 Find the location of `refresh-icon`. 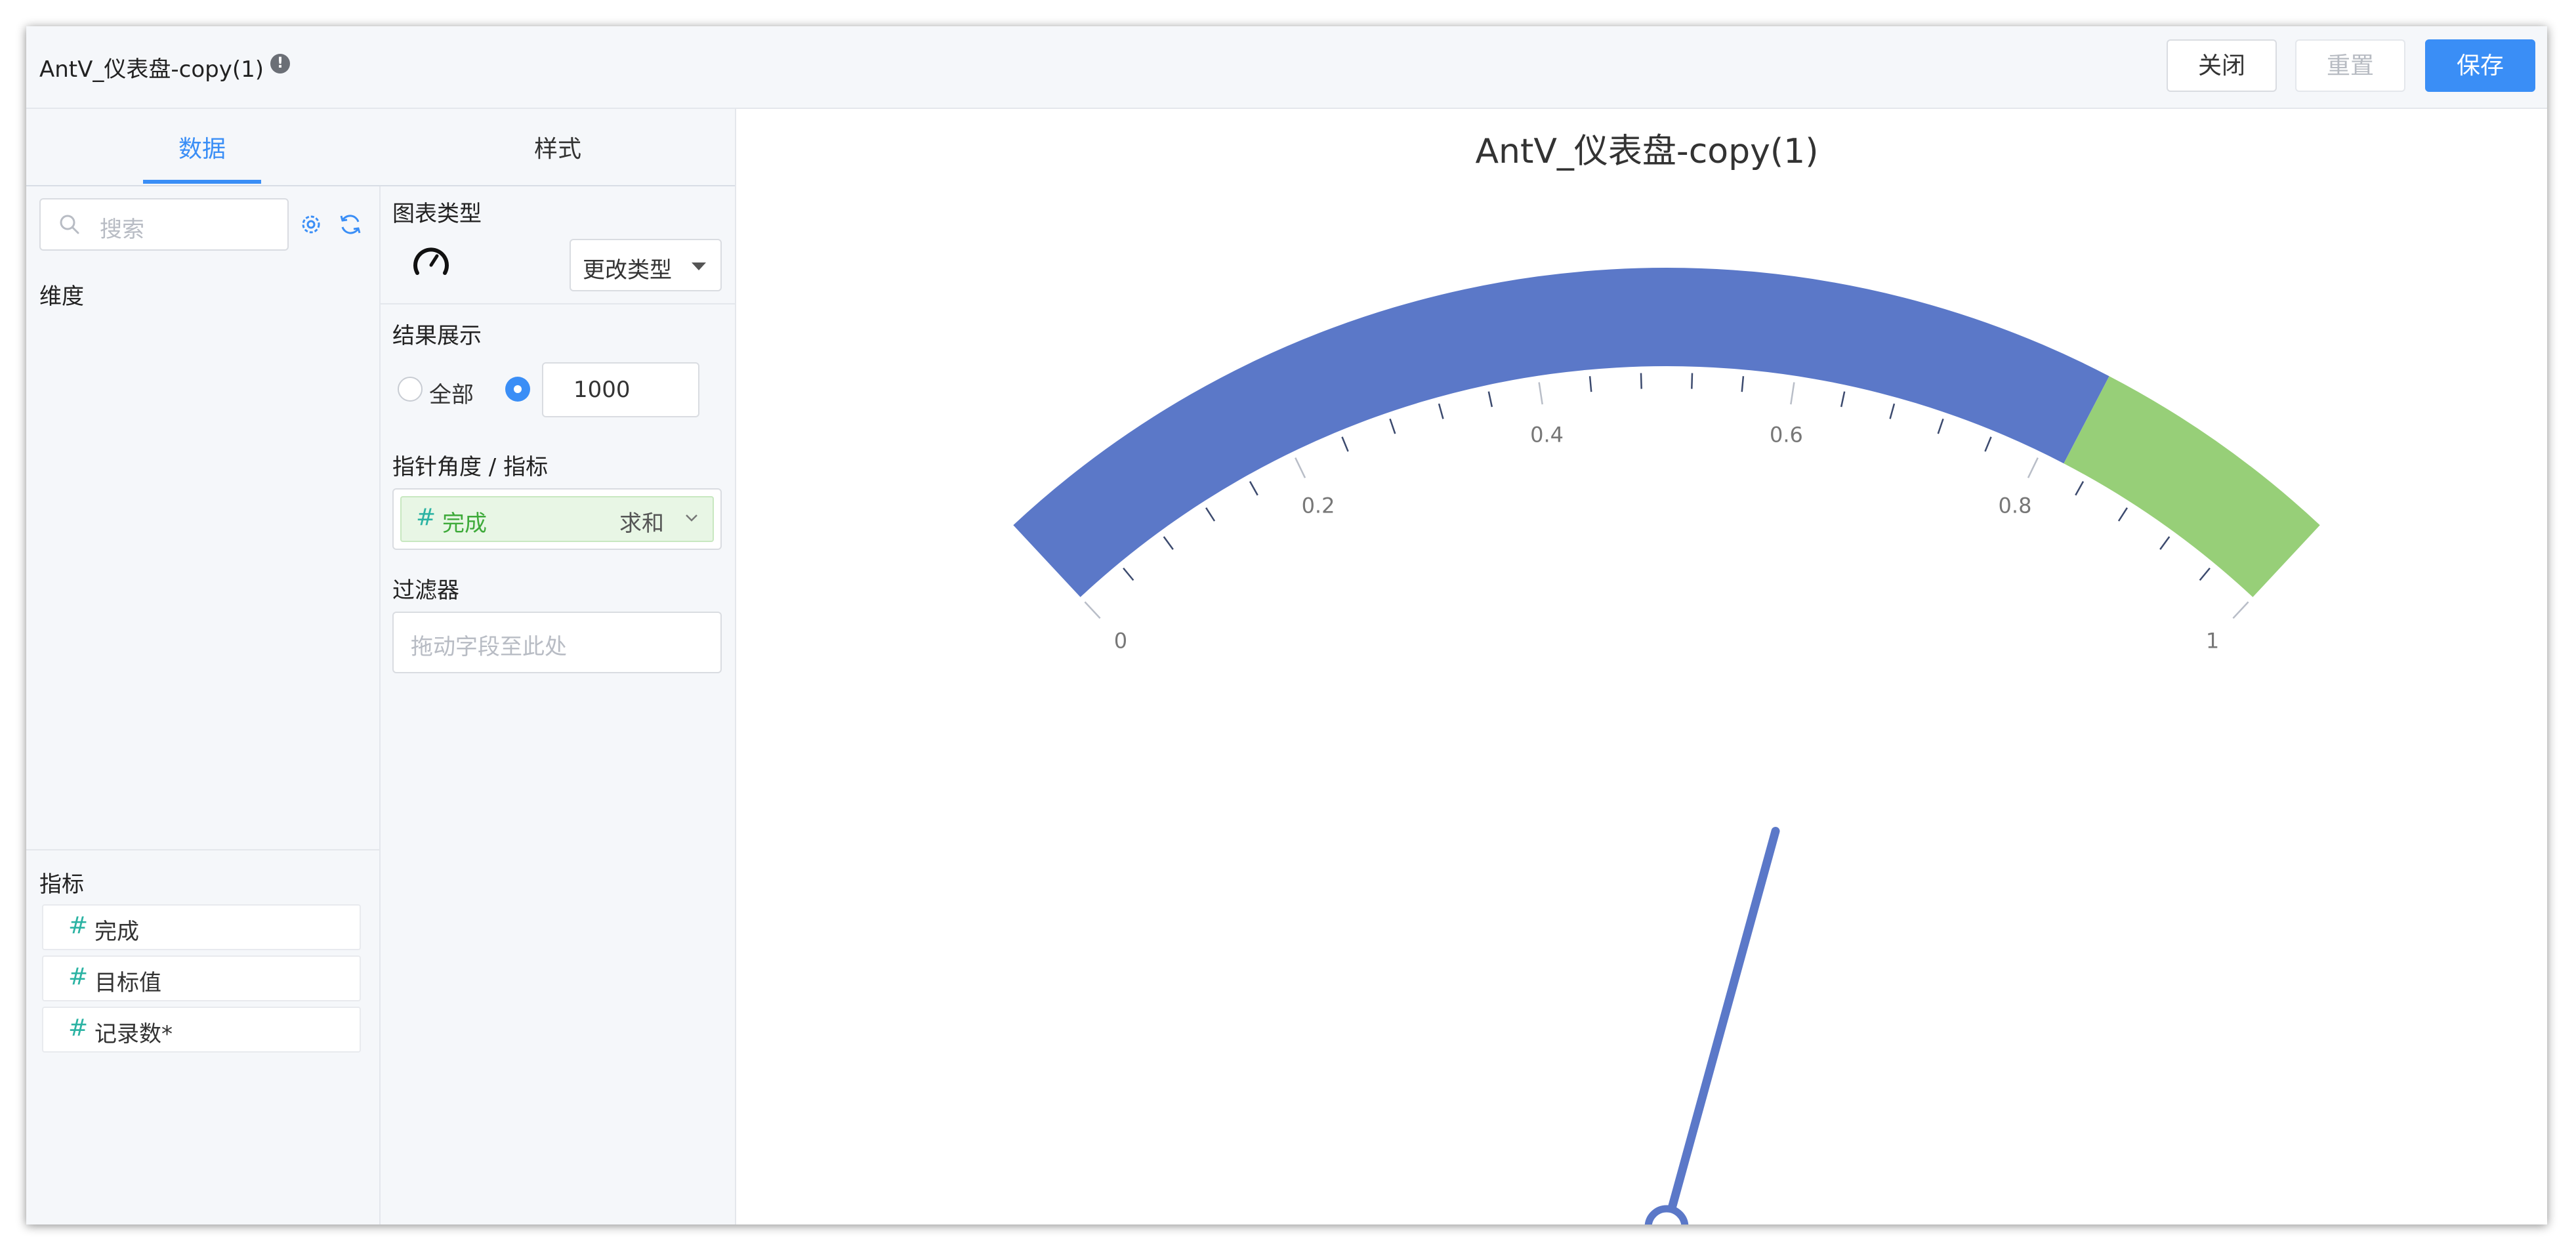

refresh-icon is located at coordinates (351, 224).